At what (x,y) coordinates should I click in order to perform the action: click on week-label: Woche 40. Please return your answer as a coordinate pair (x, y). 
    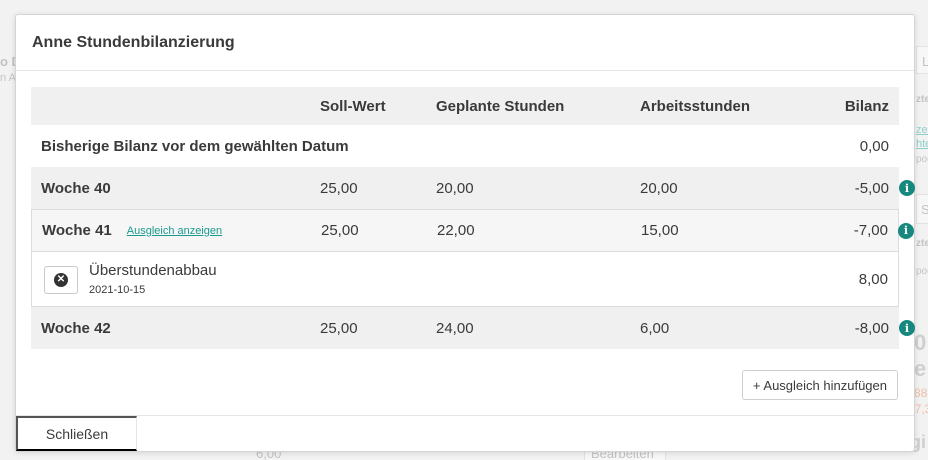
    Looking at the image, I should click on (76, 188).